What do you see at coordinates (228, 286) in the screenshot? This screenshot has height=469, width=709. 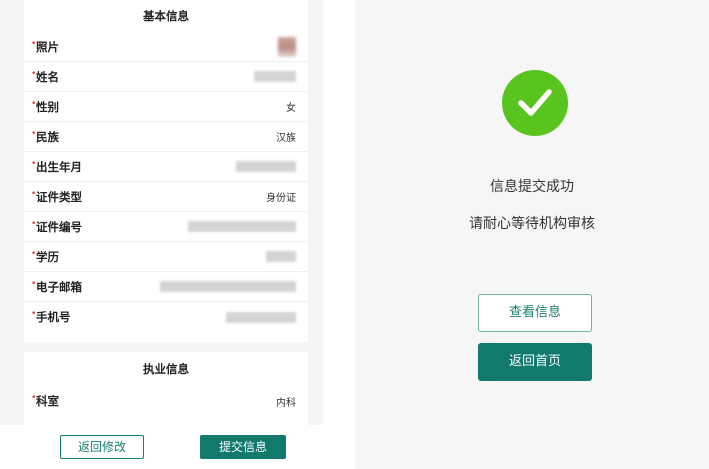 I see `email-value-redacted` at bounding box center [228, 286].